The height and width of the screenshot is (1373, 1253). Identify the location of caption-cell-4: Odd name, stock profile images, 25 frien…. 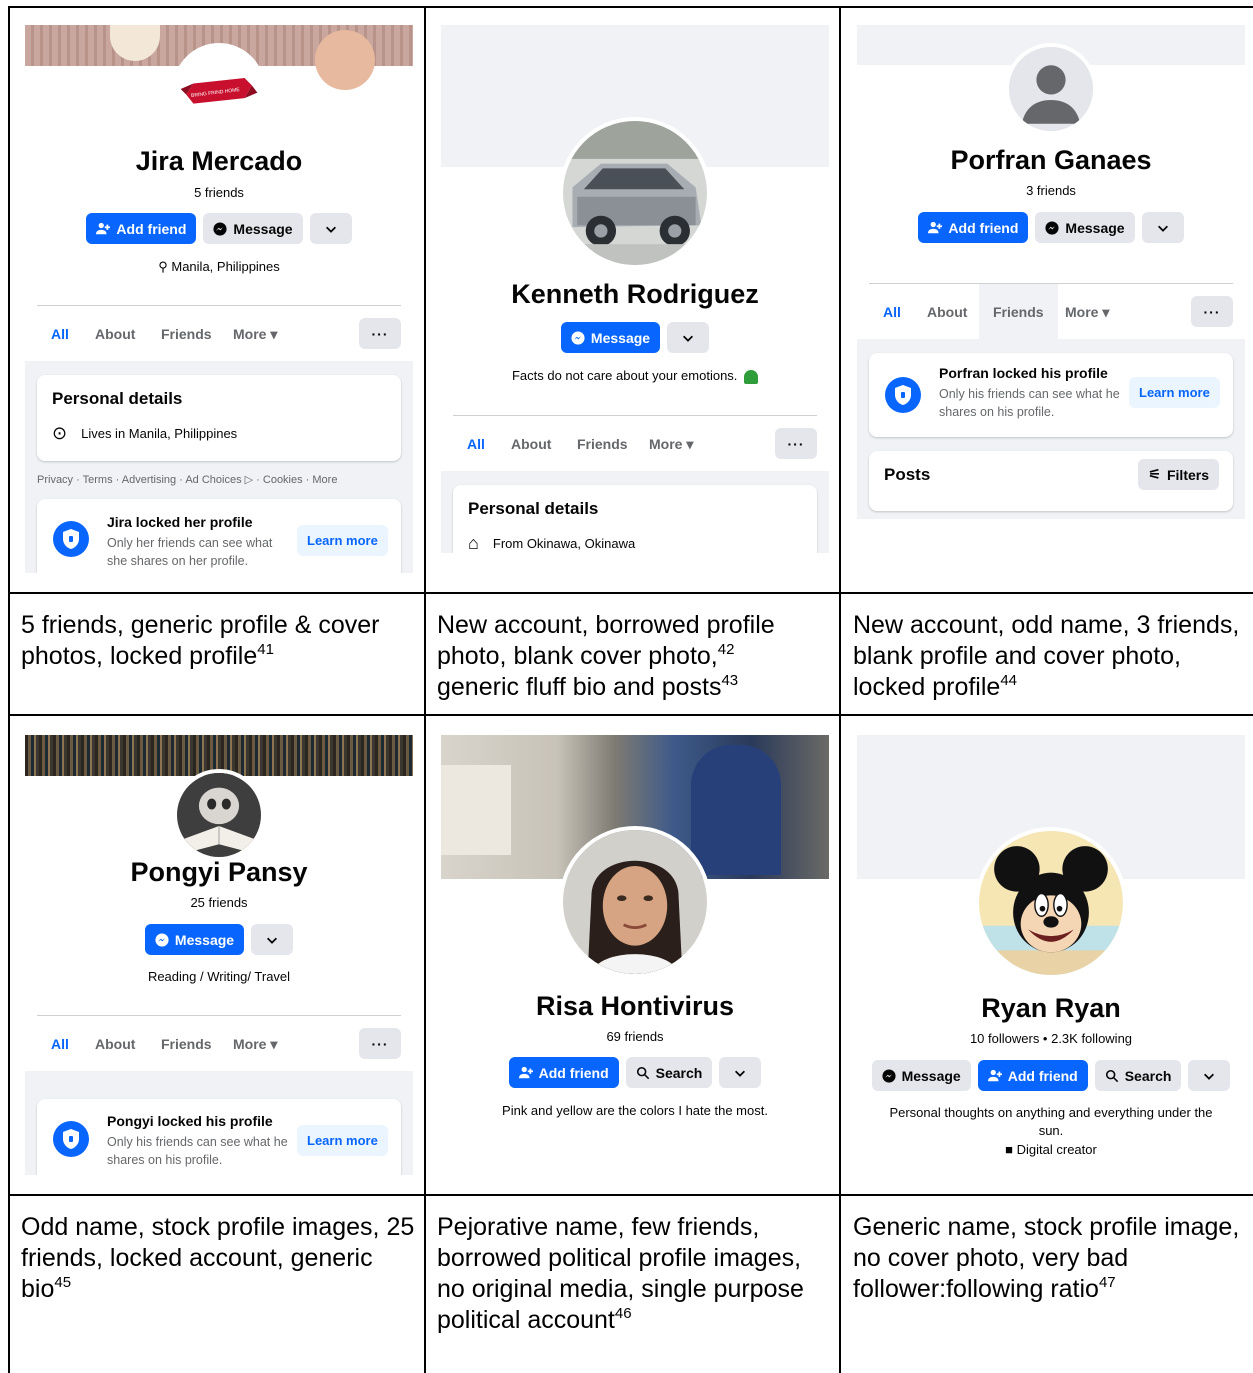
(218, 1258).